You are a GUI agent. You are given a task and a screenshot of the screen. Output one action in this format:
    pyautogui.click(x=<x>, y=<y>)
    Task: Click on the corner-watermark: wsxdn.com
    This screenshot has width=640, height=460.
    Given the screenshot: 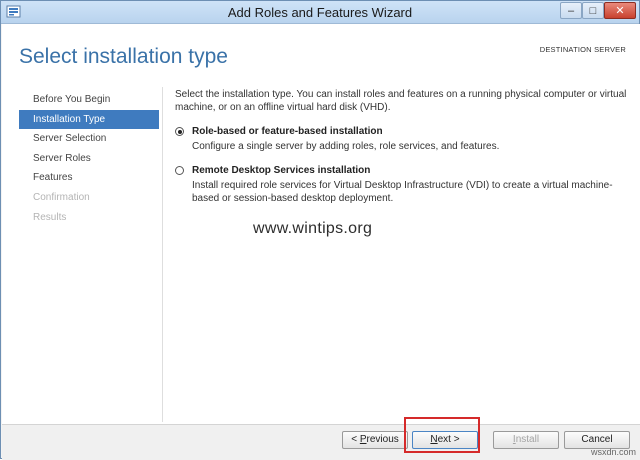 What is the action you would take?
    pyautogui.click(x=613, y=452)
    